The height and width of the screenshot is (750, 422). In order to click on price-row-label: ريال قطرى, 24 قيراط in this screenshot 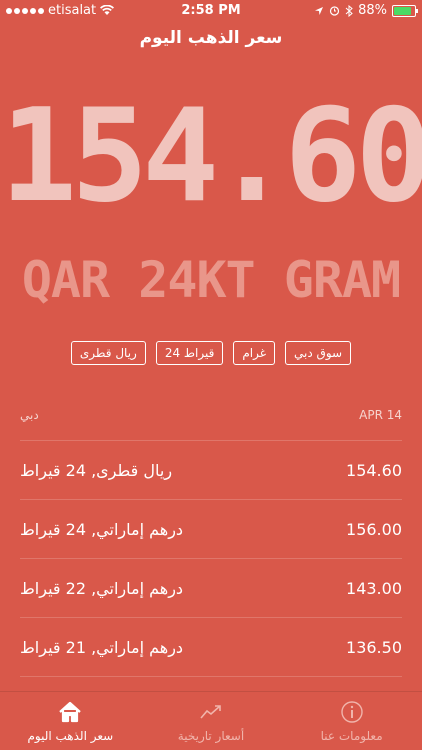, I will do `click(96, 470)`.